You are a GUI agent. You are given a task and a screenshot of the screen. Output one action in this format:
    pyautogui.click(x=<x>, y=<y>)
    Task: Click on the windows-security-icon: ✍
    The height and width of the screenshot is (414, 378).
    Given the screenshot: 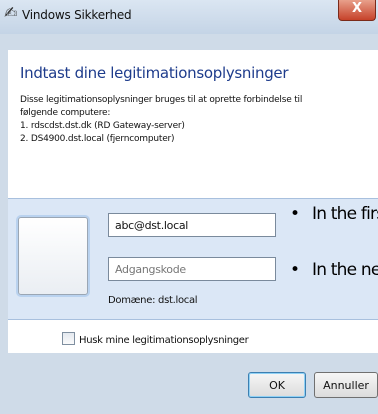 What is the action you would take?
    pyautogui.click(x=11, y=12)
    